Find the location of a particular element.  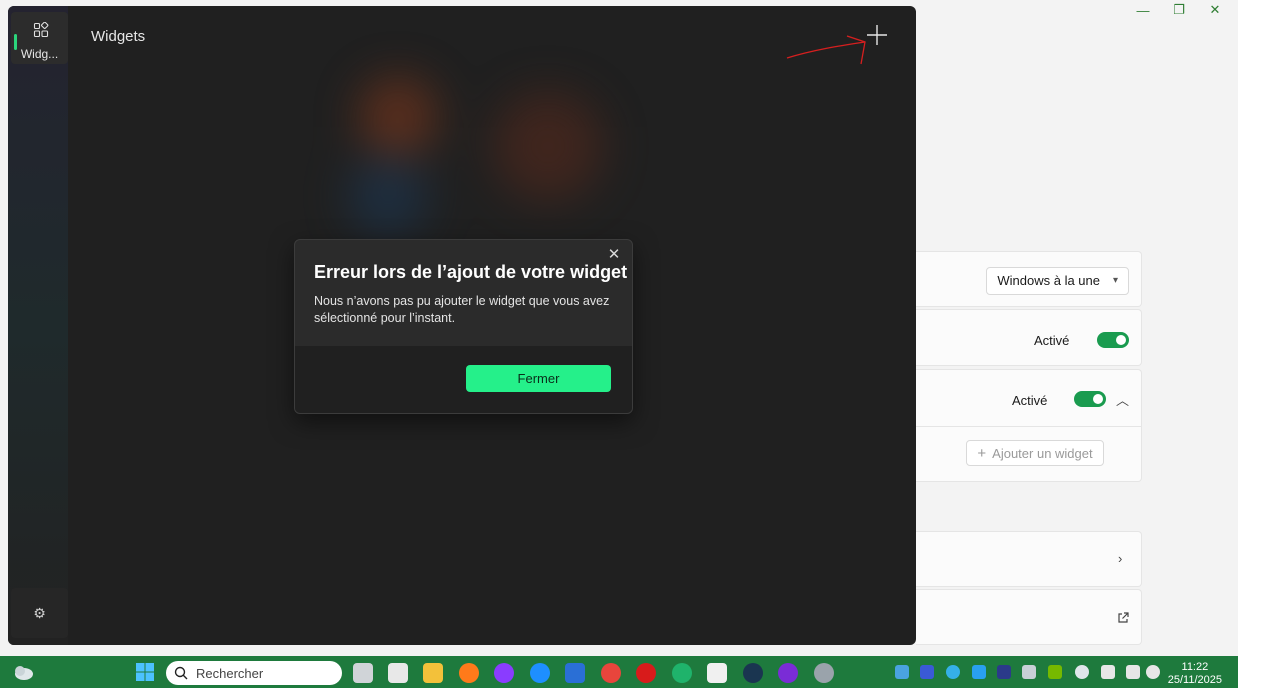

add-widget-button: + Ajouter un widget is located at coordinates (1035, 453).